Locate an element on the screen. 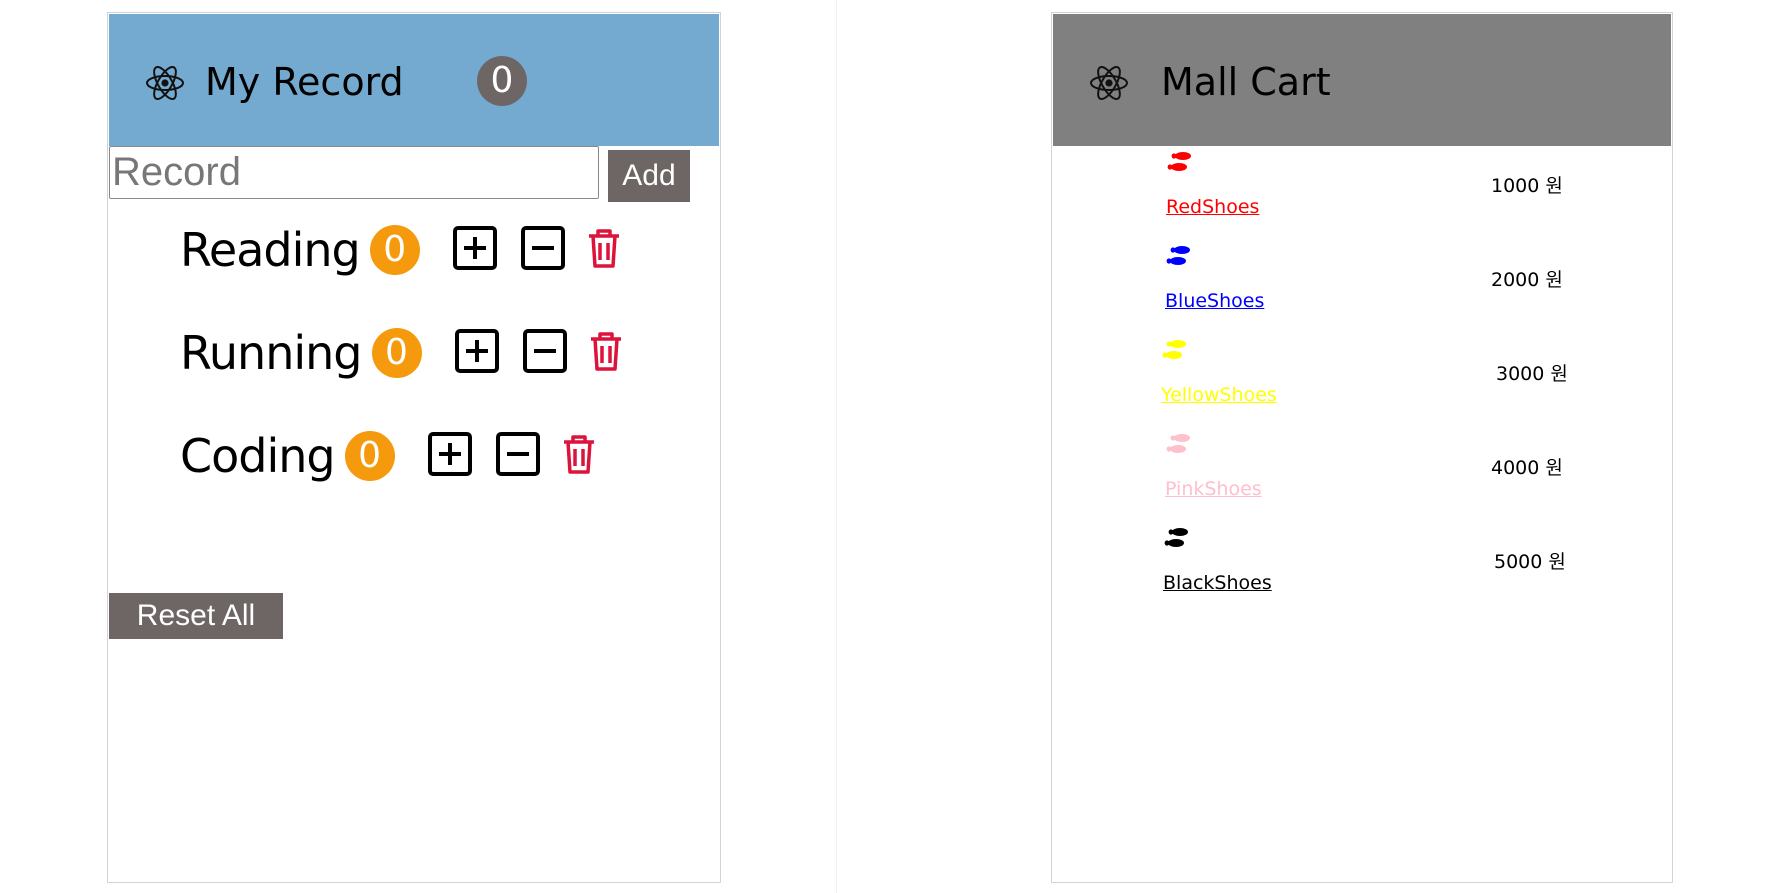 The image size is (1768, 893). shoe-link: BlackShoes is located at coordinates (1217, 583).